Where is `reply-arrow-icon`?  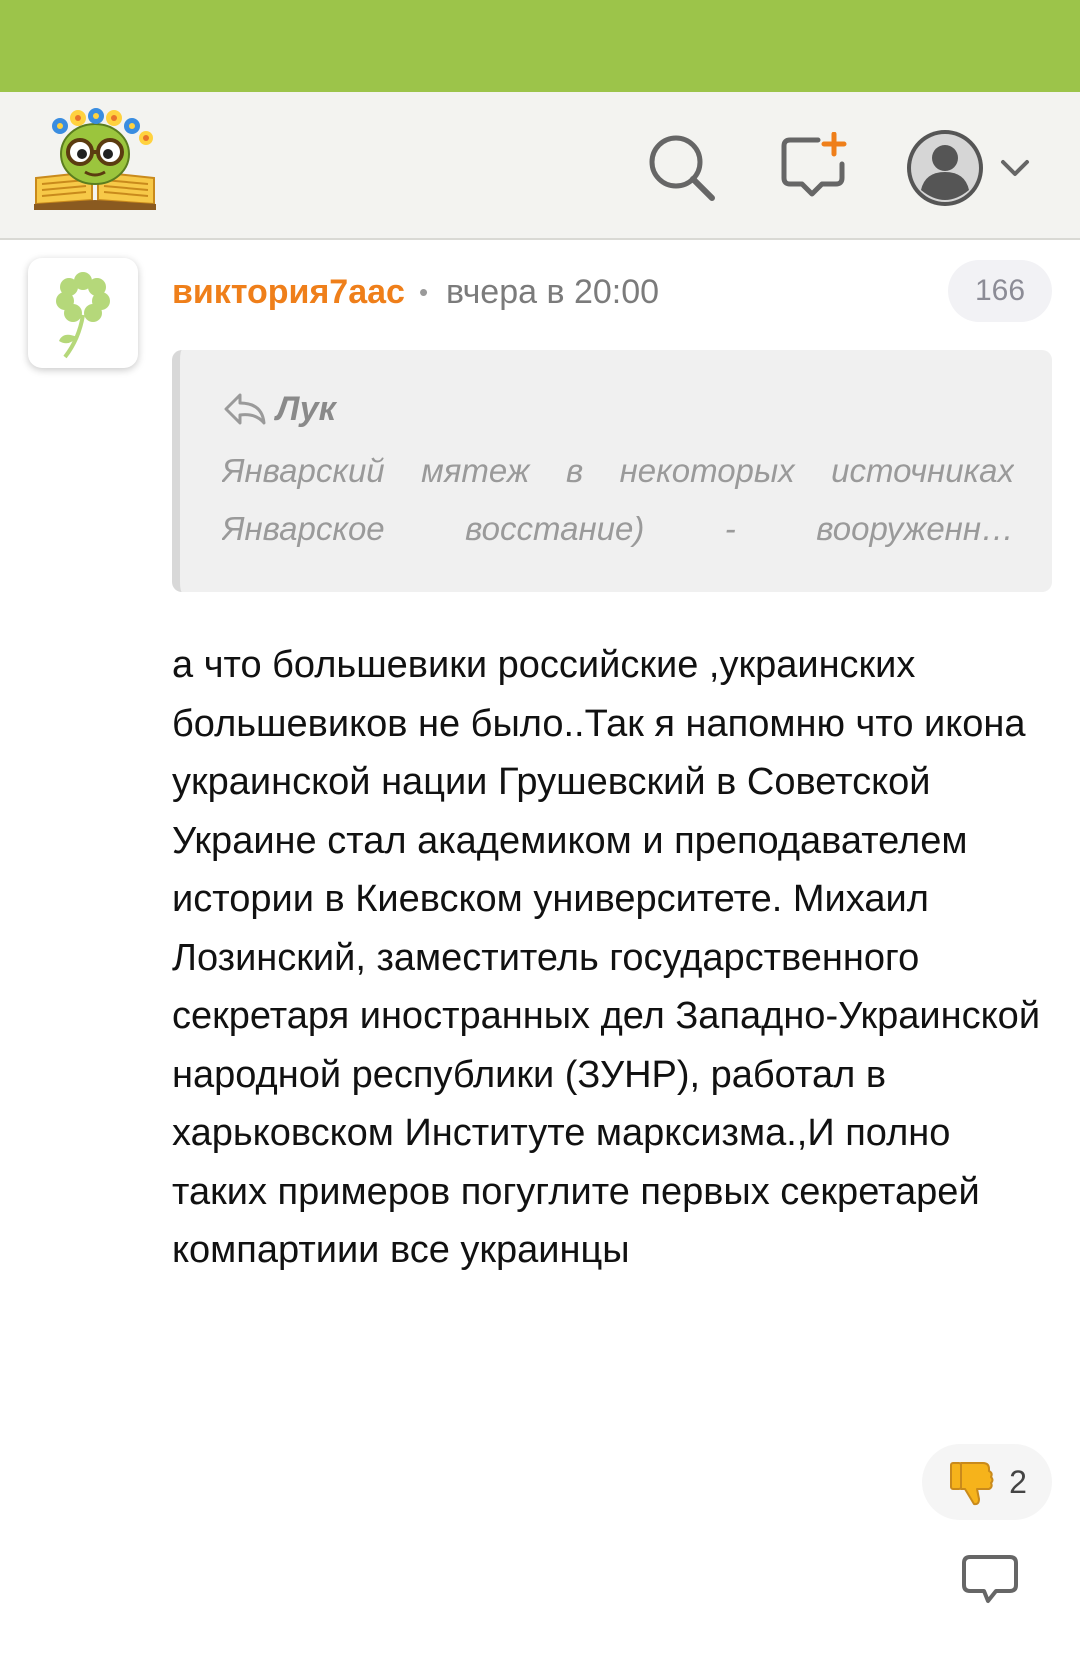 reply-arrow-icon is located at coordinates (245, 409).